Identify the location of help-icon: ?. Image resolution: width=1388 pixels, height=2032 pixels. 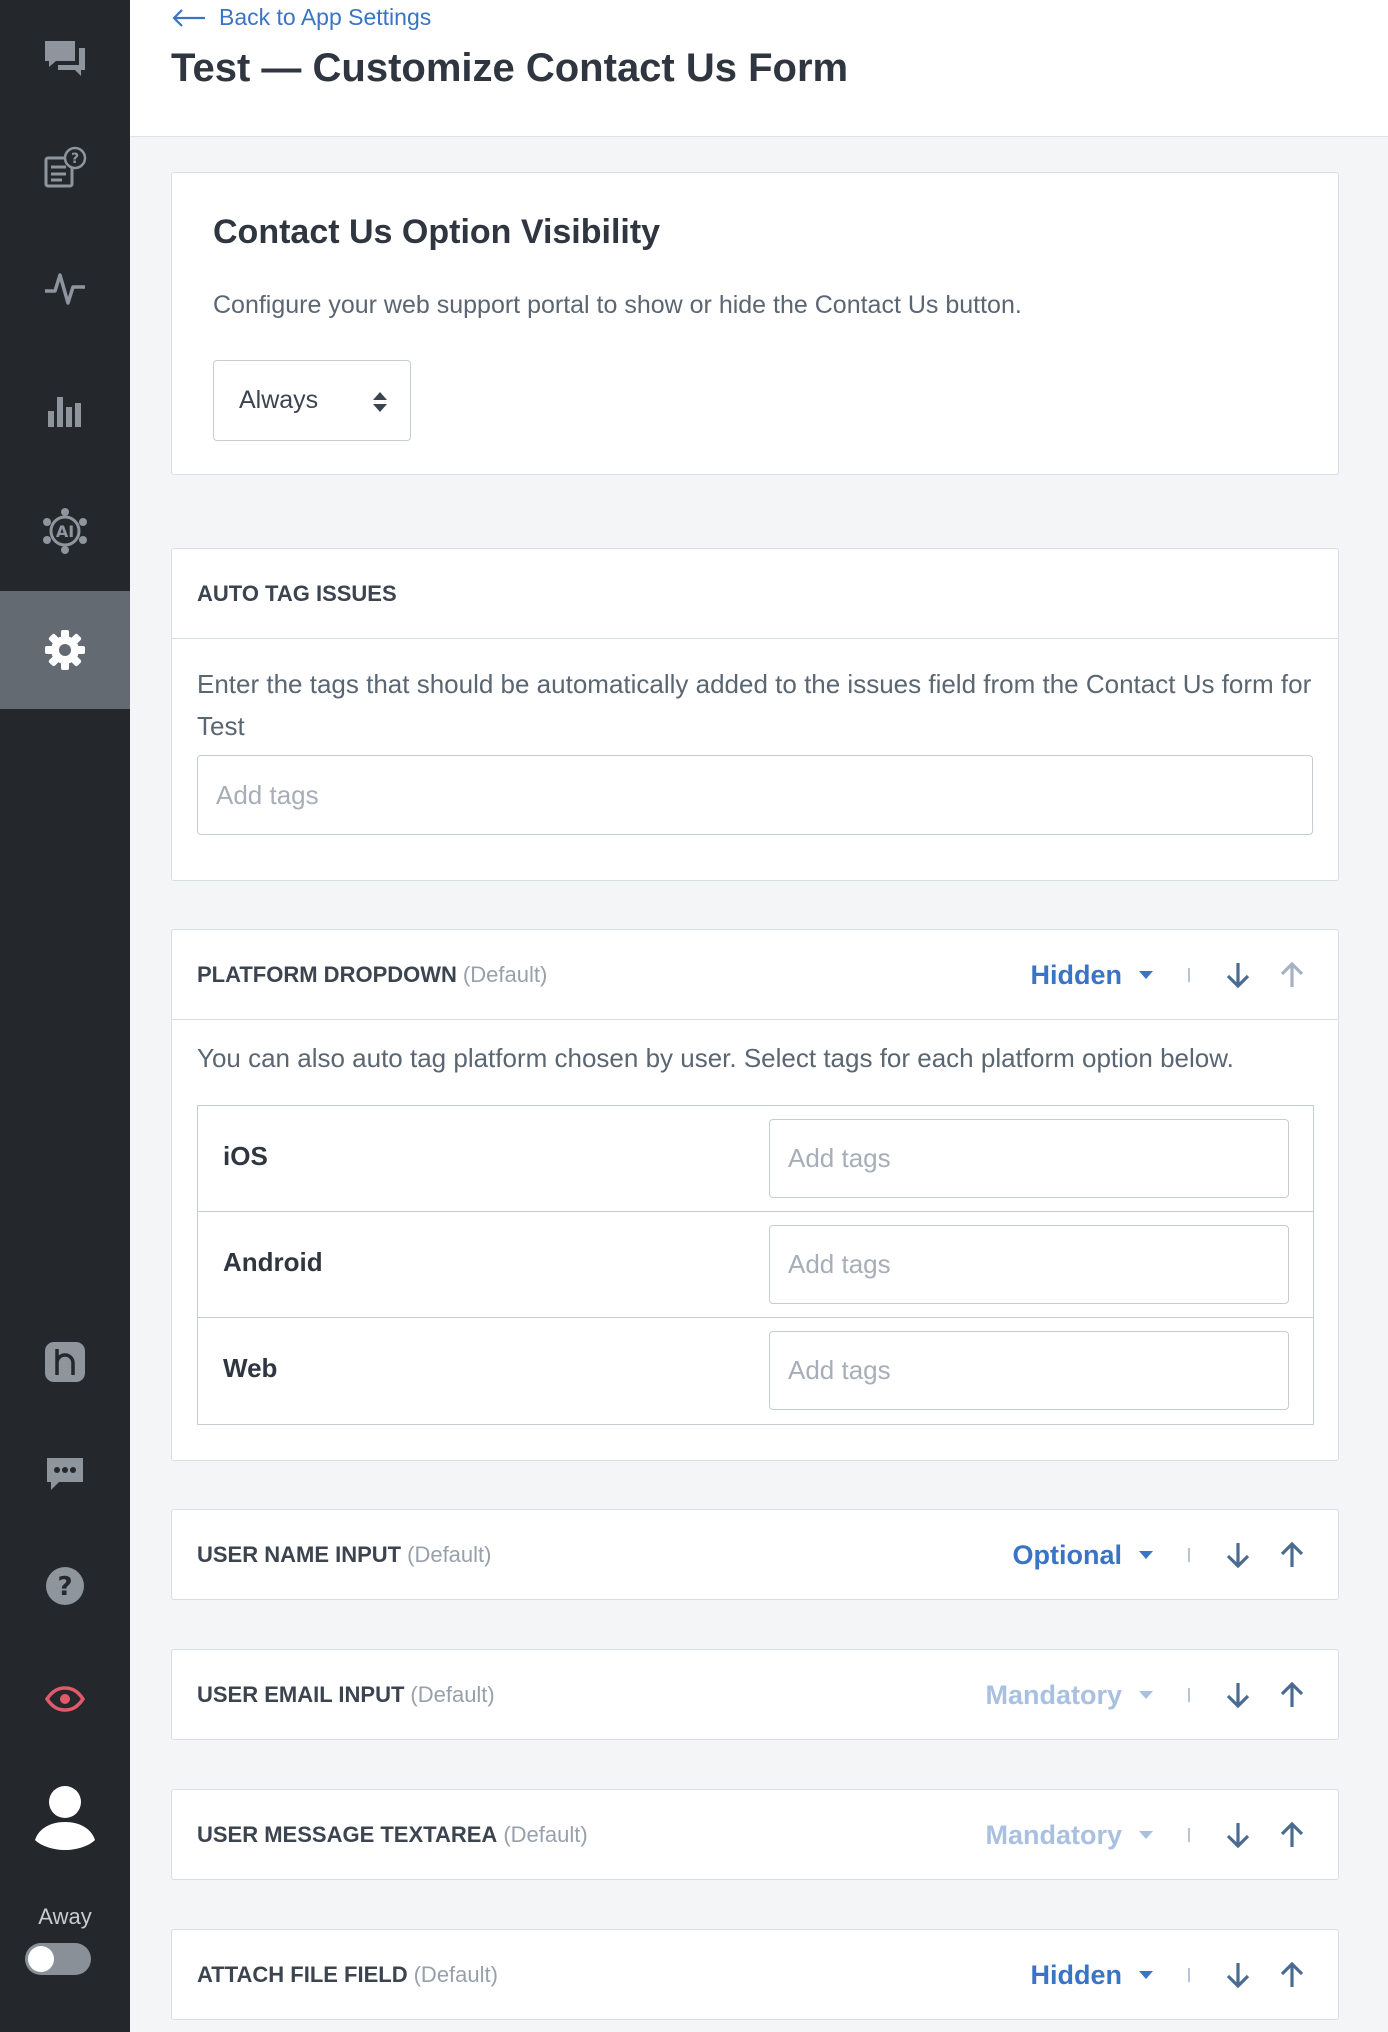
(65, 1586).